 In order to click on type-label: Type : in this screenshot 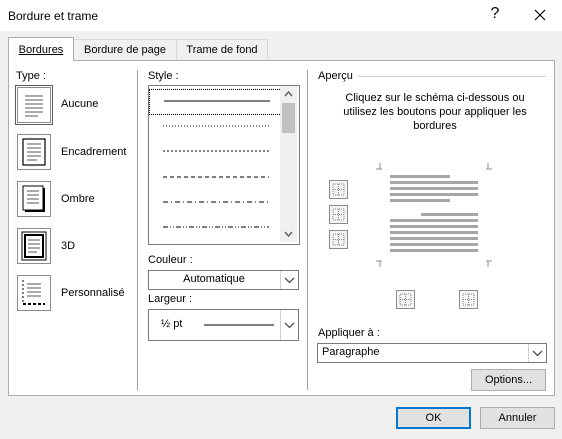, I will do `click(31, 76)`.